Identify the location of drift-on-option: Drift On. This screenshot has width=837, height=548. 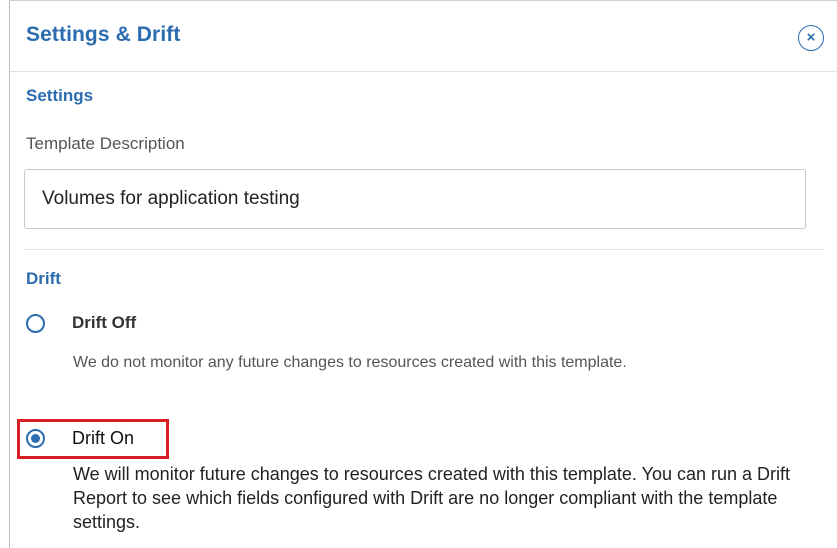
(80, 438).